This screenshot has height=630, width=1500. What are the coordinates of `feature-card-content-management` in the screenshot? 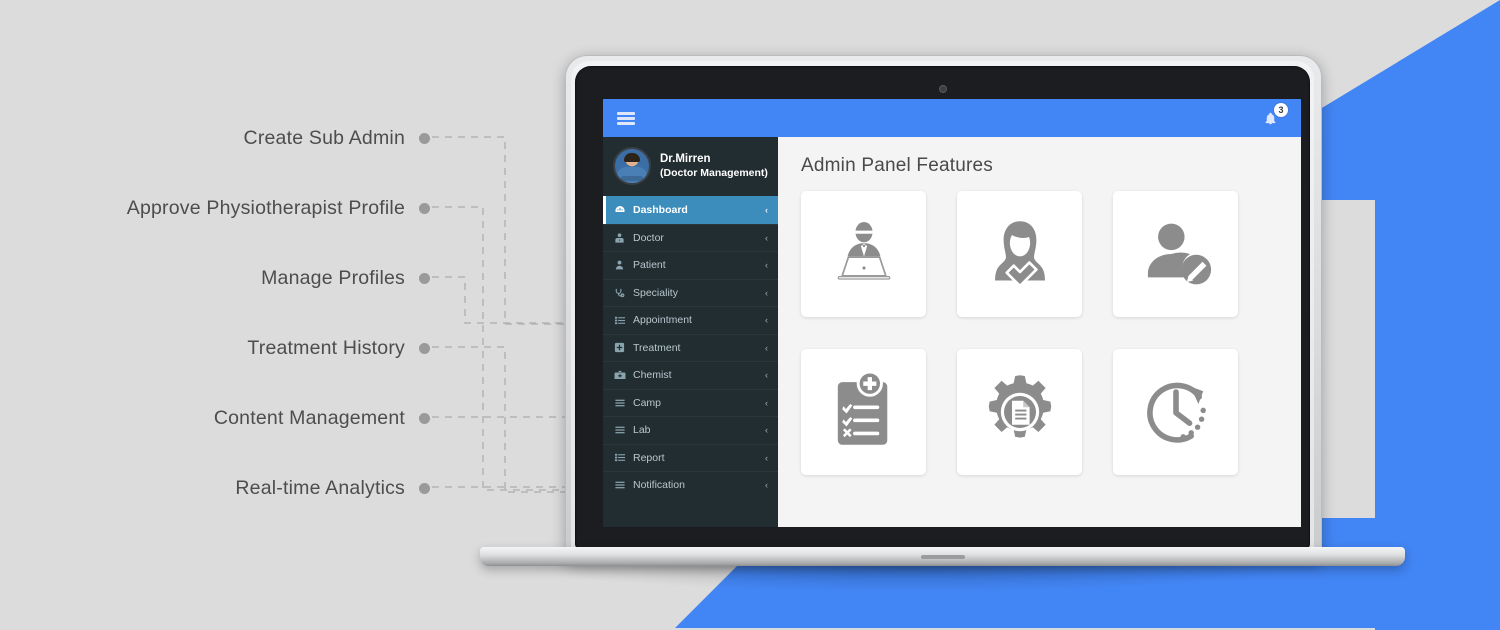 It's located at (1019, 412).